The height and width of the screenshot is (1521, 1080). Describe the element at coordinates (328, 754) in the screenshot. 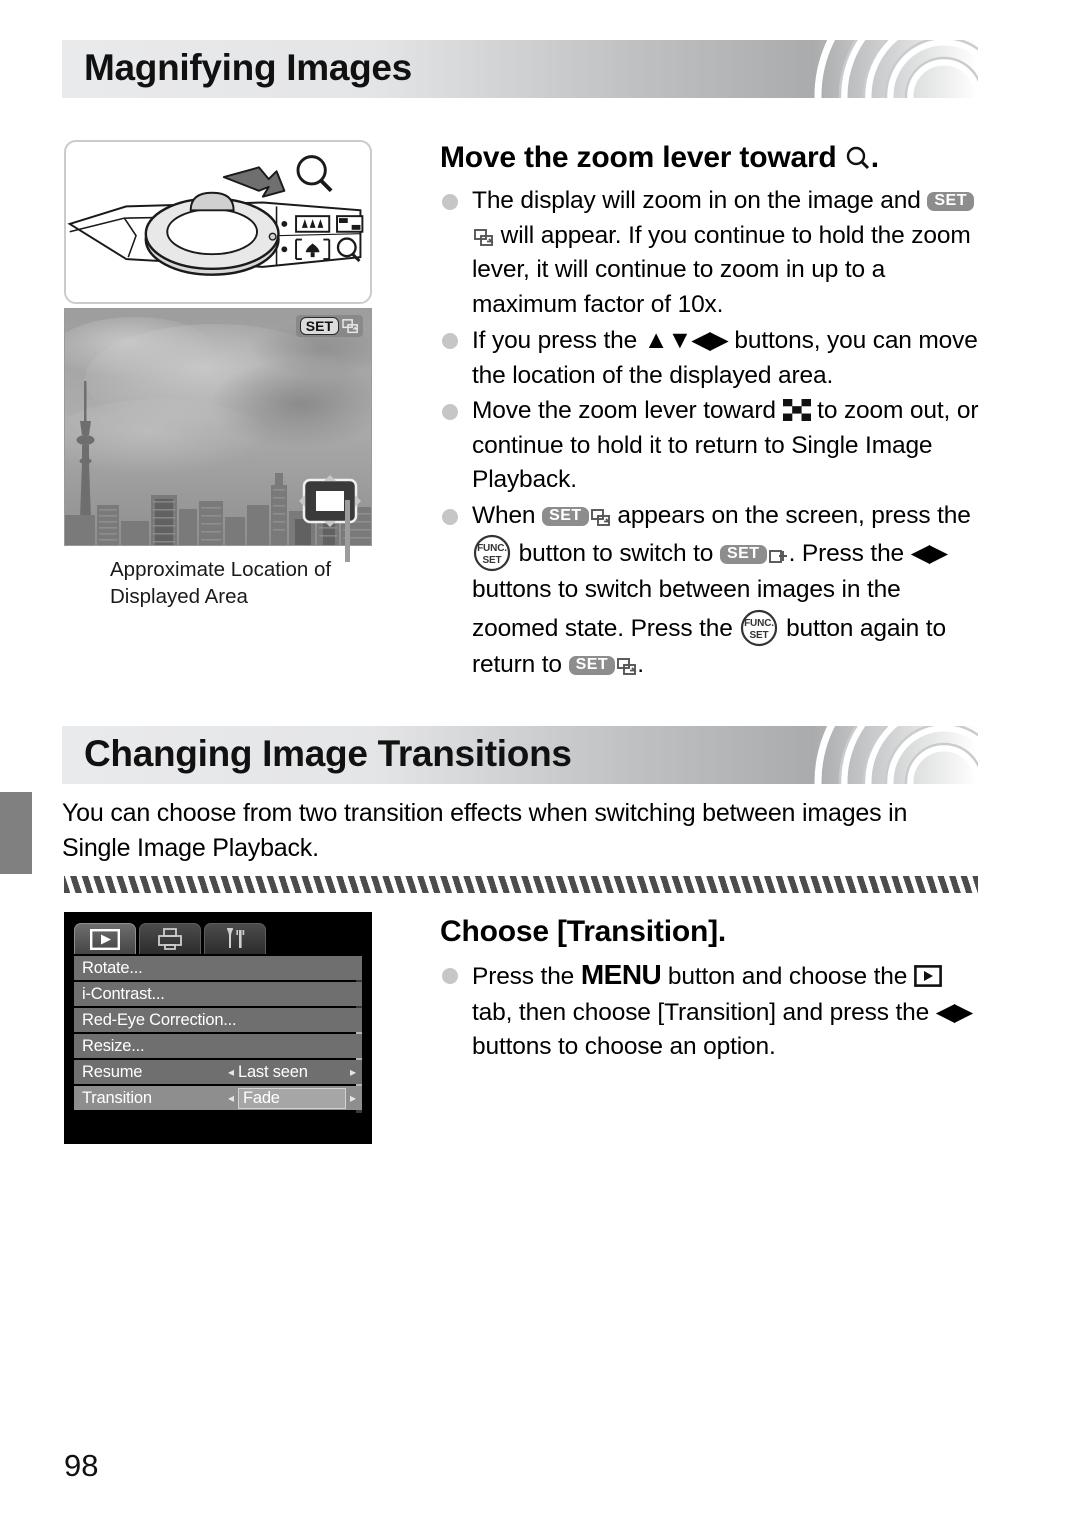

I see `section-title-transitions: Changing Image Transitions` at that location.